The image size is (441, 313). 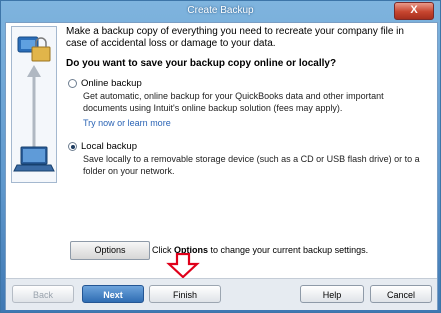 I want to click on options-button: Options, so click(x=110, y=250).